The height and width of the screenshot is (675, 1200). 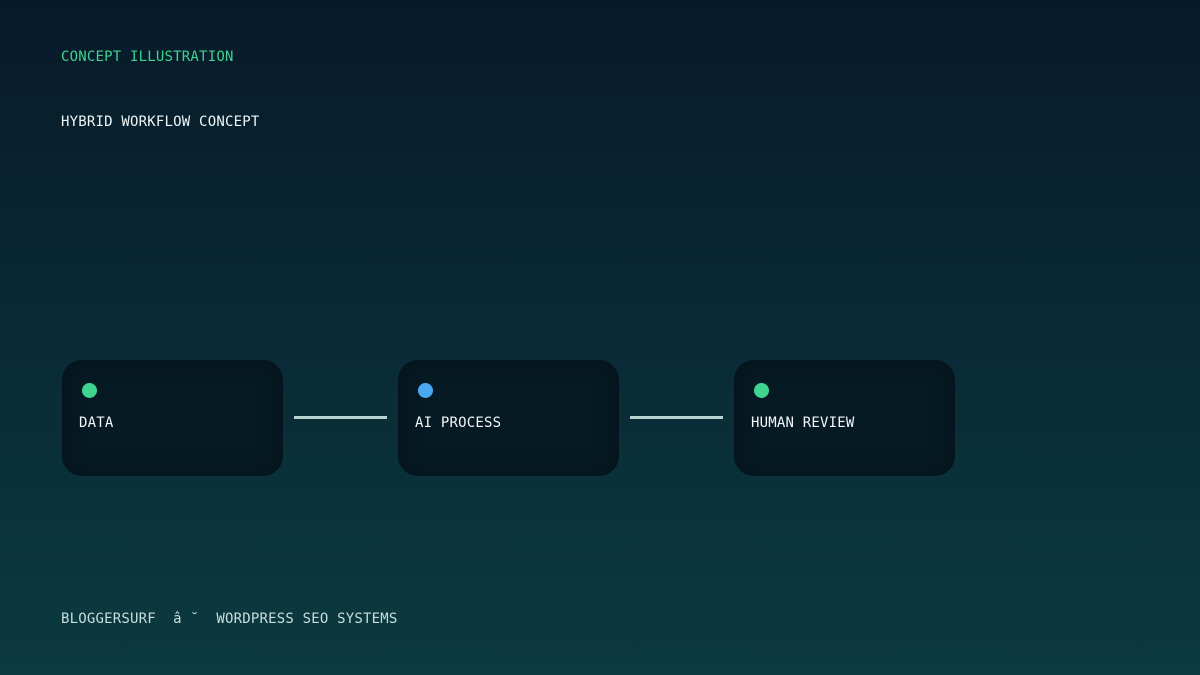 What do you see at coordinates (458, 423) in the screenshot?
I see `node-label: AI PROCESS` at bounding box center [458, 423].